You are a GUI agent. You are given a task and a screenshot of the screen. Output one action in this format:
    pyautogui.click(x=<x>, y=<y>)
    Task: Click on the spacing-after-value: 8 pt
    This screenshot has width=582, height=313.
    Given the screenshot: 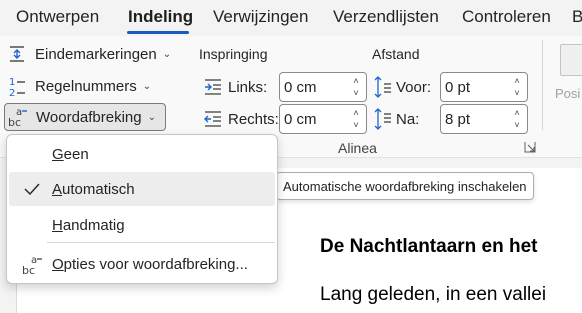 What is the action you would take?
    pyautogui.click(x=458, y=119)
    